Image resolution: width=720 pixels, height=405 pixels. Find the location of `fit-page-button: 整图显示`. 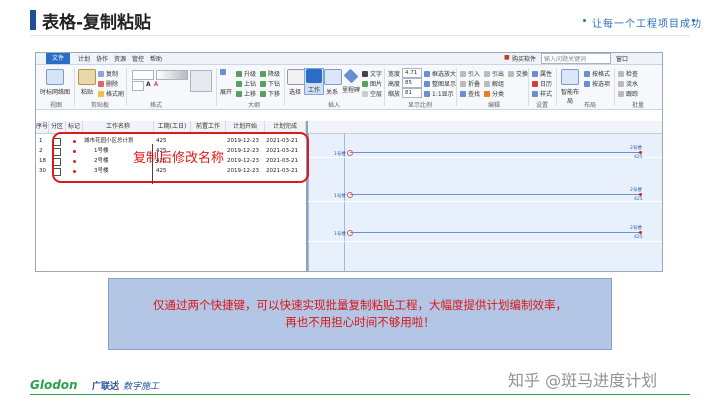

fit-page-button: 整图显示 is located at coordinates (440, 83).